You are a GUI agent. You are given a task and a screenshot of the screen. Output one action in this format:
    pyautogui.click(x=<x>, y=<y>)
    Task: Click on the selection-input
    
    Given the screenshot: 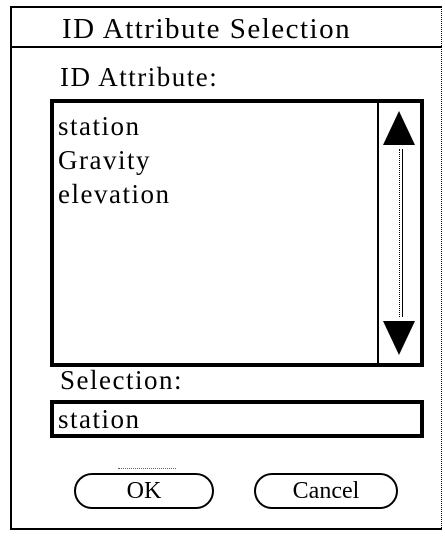 What is the action you would take?
    pyautogui.click(x=237, y=419)
    